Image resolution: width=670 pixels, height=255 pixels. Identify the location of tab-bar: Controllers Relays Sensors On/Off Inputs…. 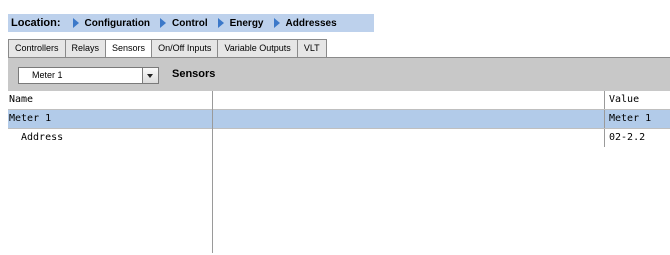
(167, 48).